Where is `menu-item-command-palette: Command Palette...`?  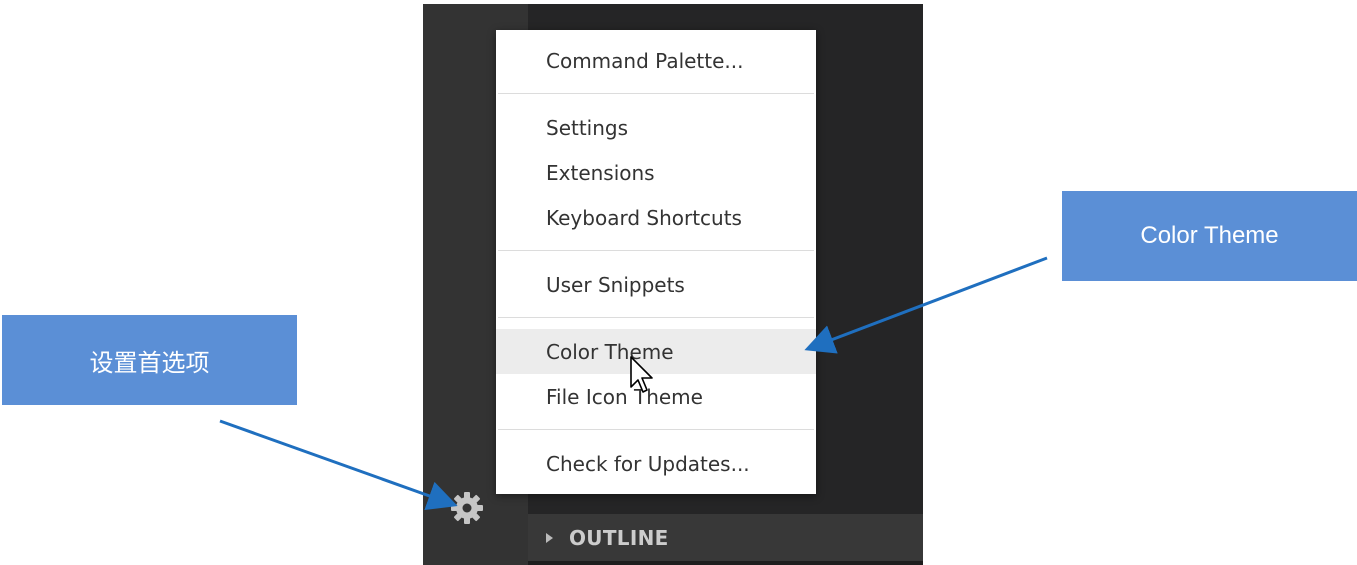 menu-item-command-palette: Command Palette... is located at coordinates (656, 60).